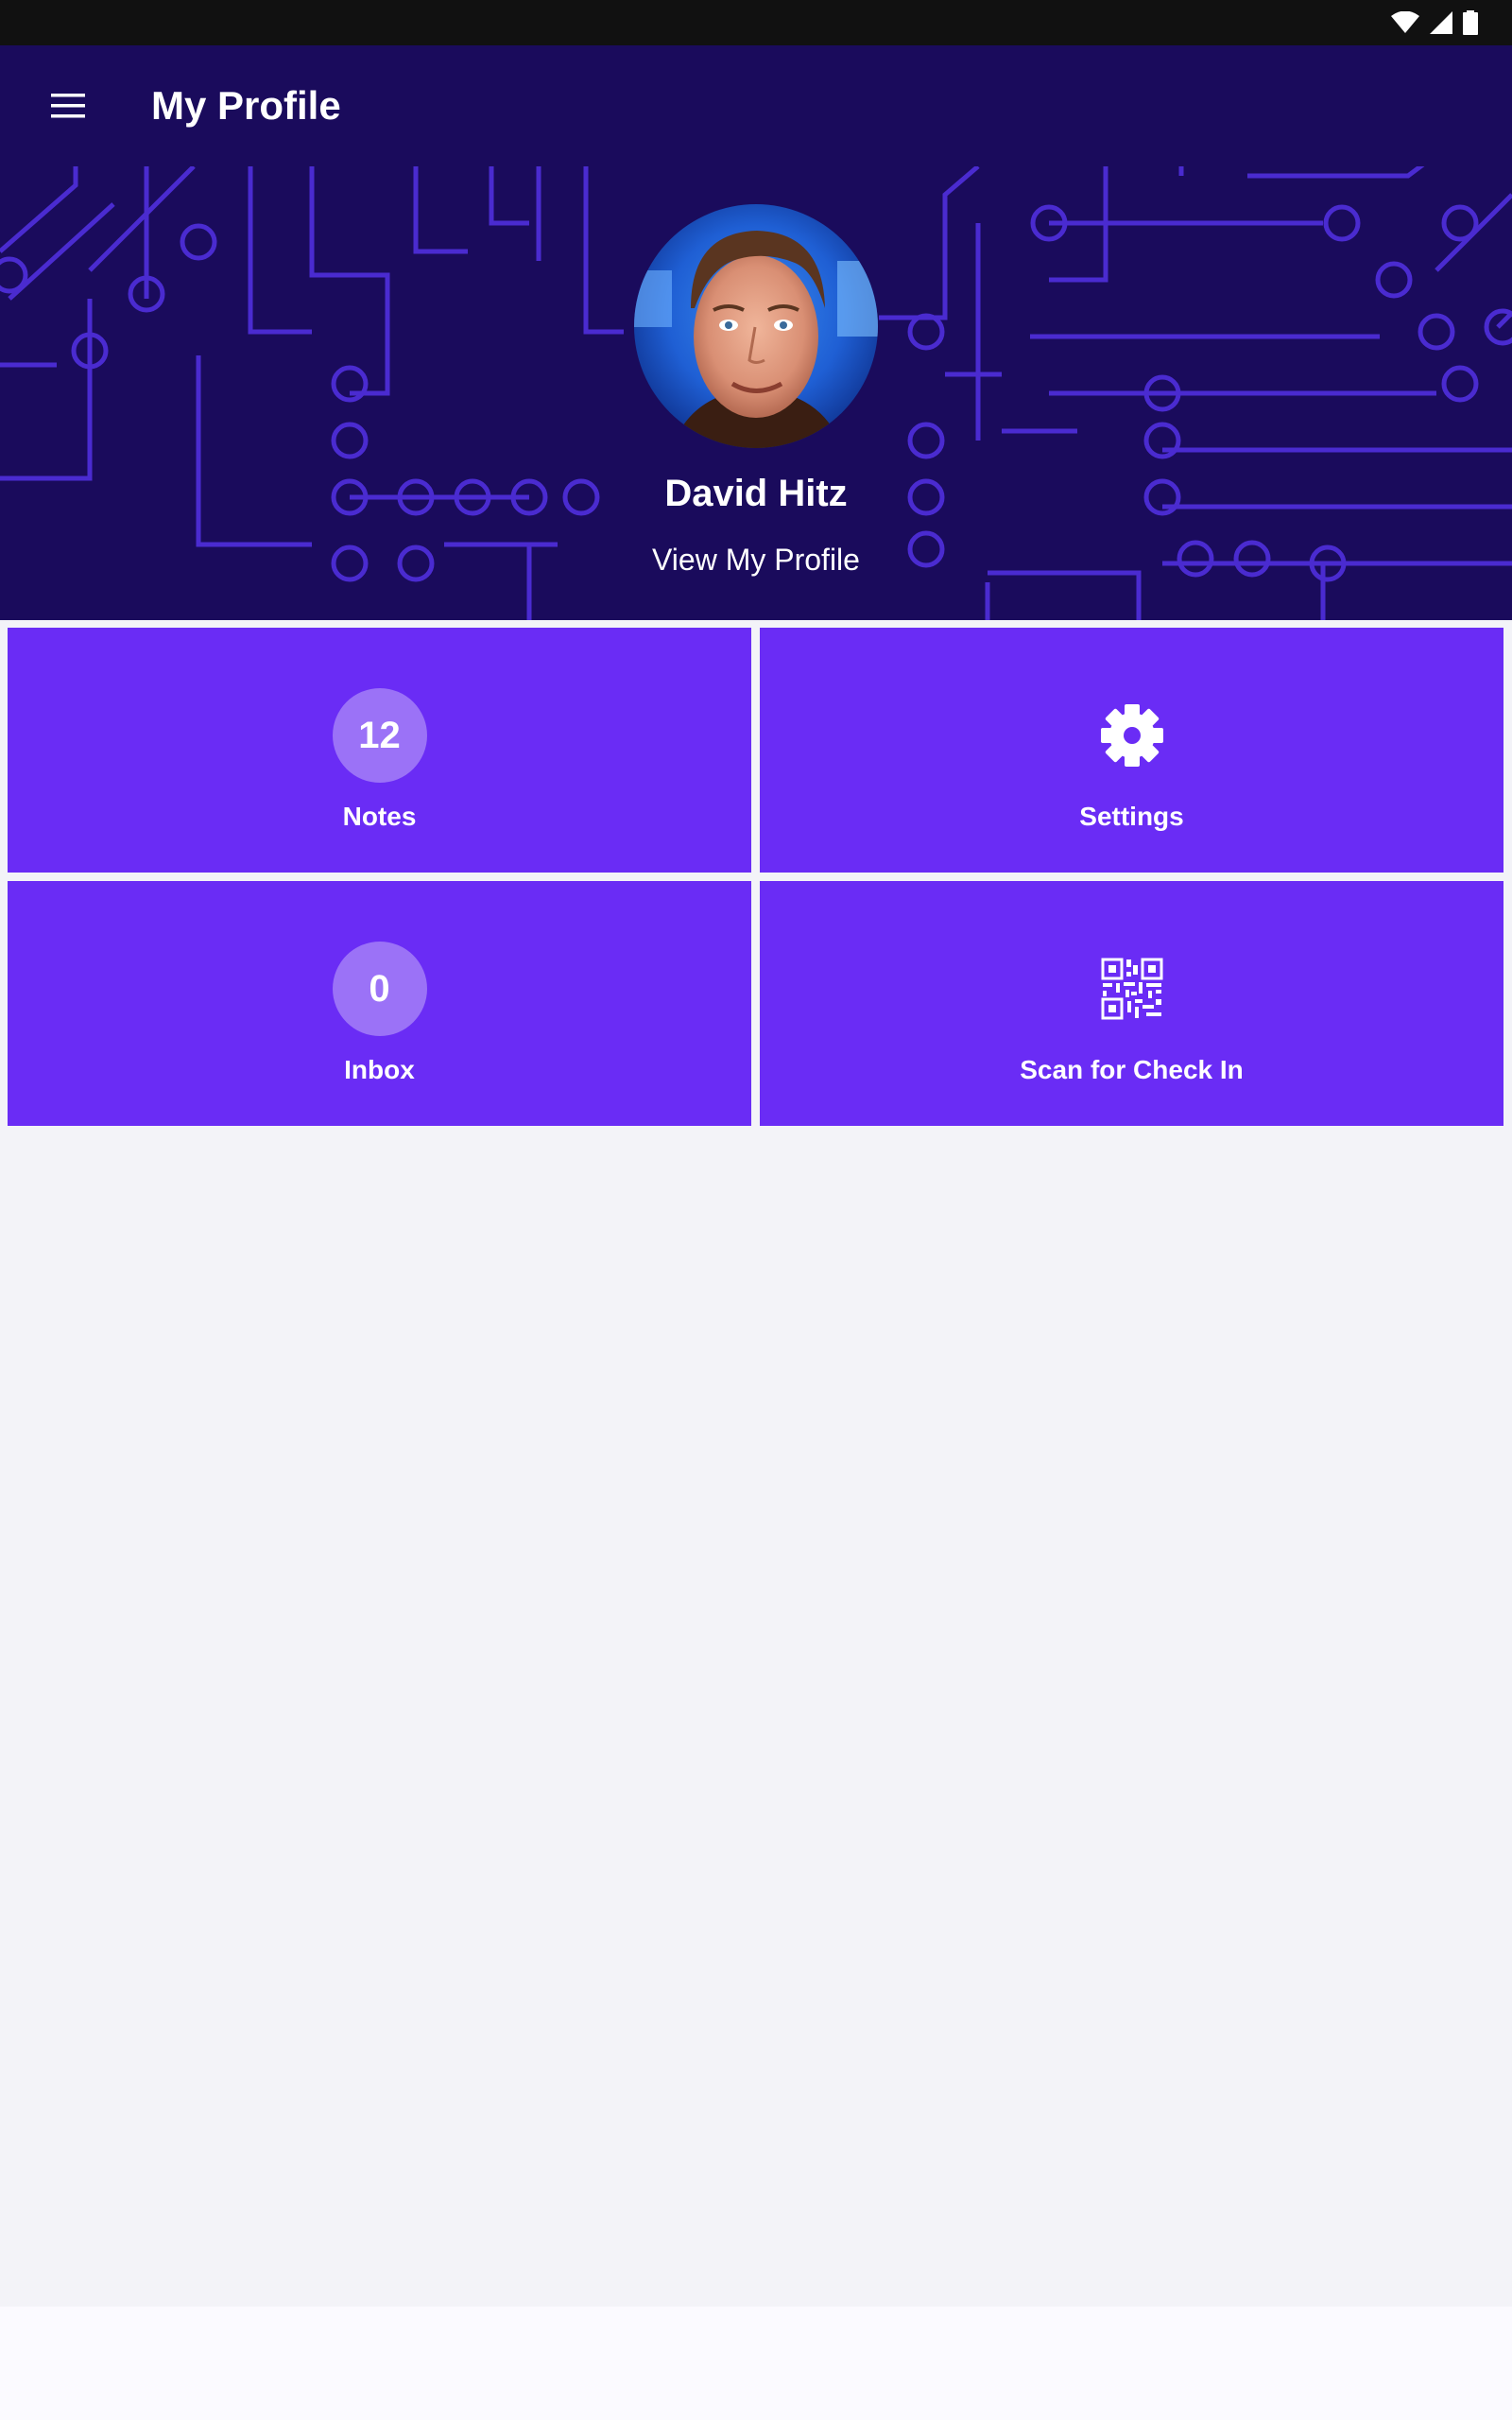  I want to click on settings-tile: Settings, so click(1131, 750).